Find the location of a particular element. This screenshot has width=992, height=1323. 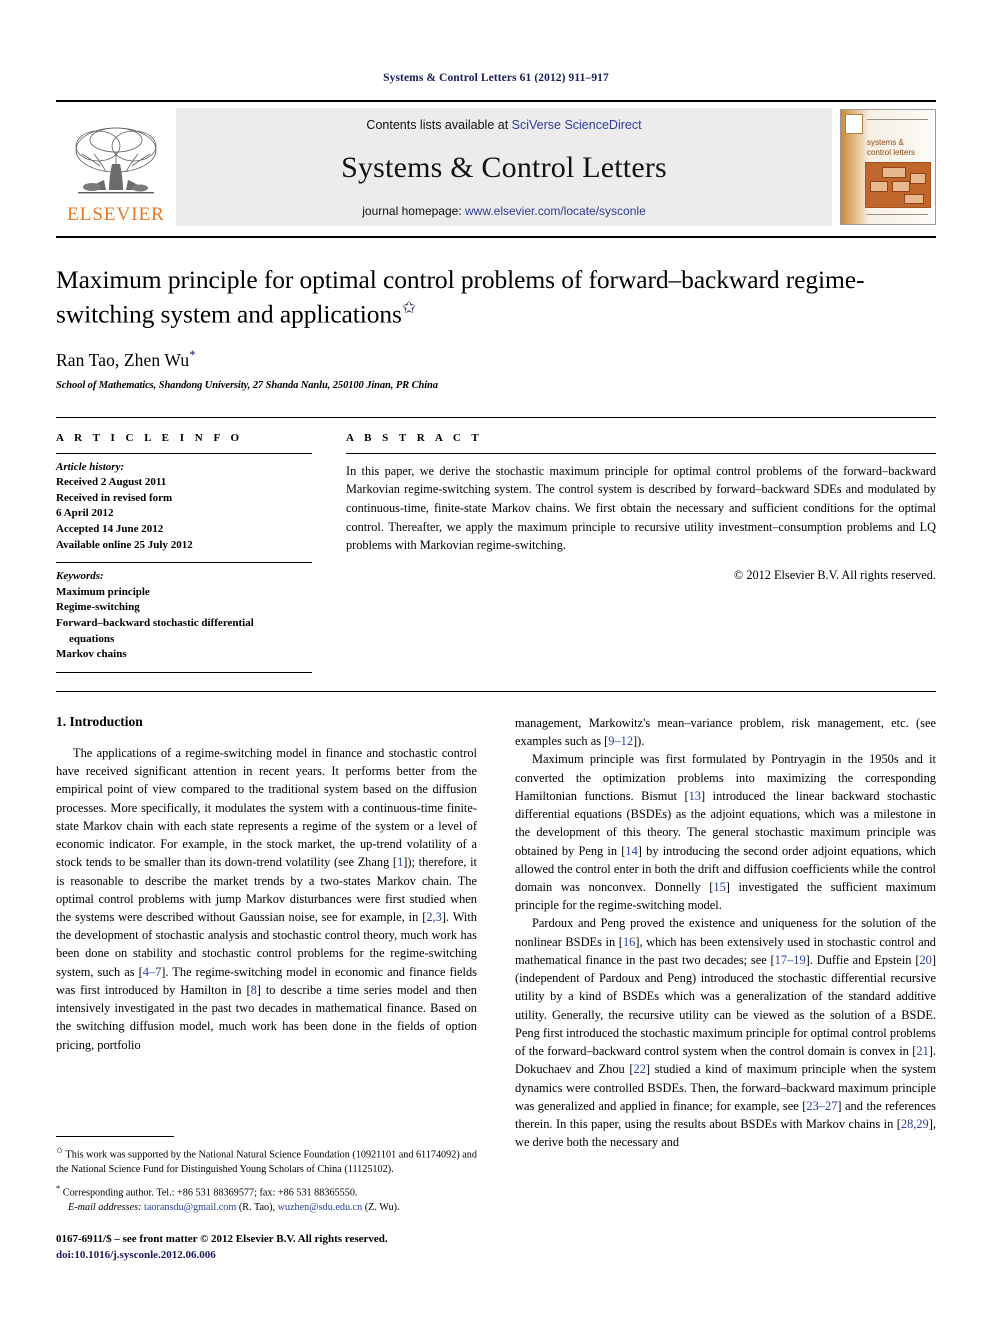

citation-link: 14 is located at coordinates (631, 851).